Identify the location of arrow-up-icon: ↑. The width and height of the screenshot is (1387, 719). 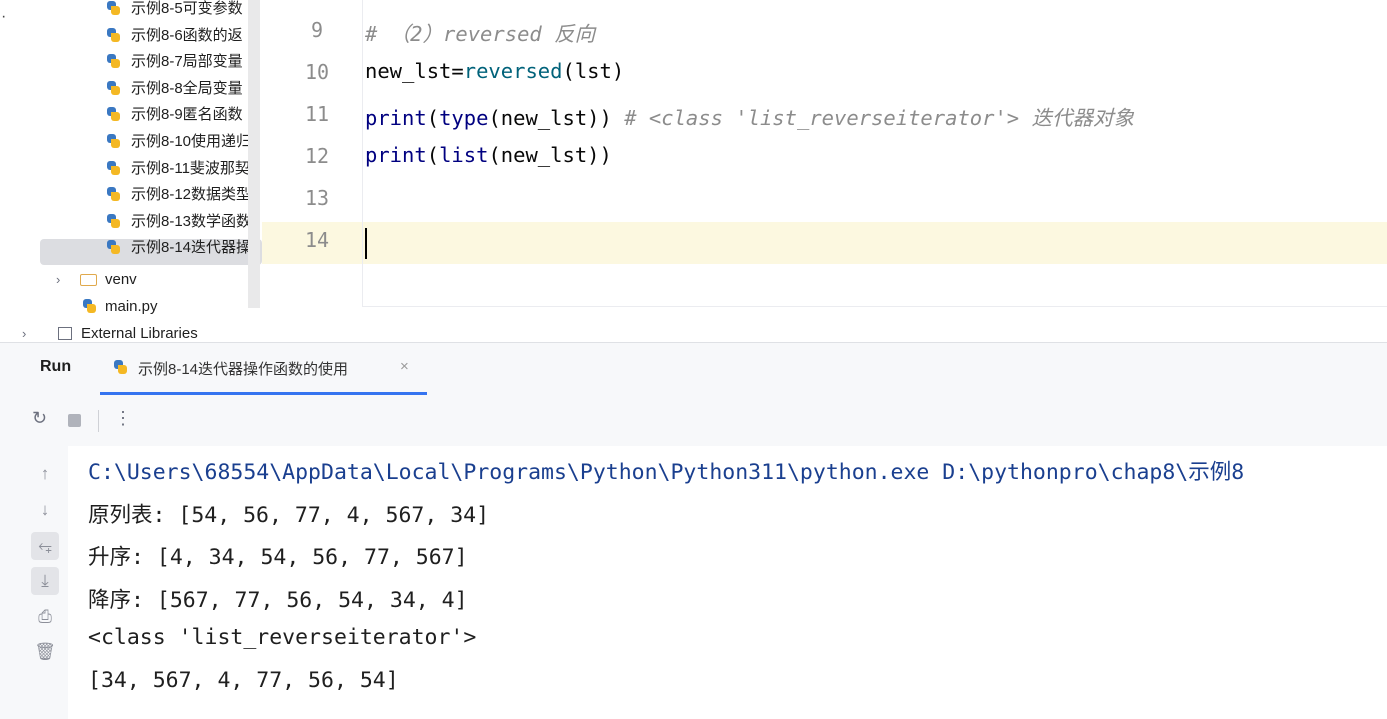
(45, 474).